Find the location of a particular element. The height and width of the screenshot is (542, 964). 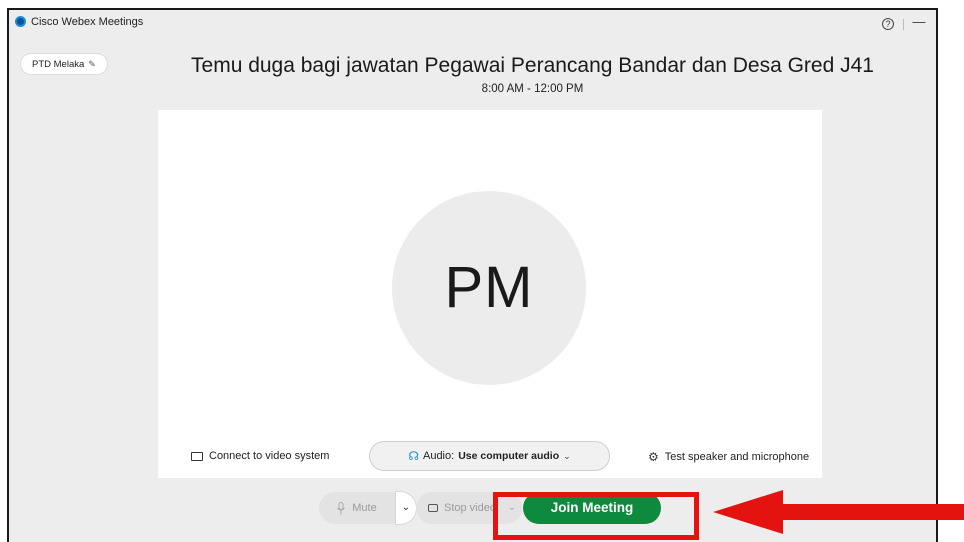

connect-video-label: Connect to video system is located at coordinates (269, 456).